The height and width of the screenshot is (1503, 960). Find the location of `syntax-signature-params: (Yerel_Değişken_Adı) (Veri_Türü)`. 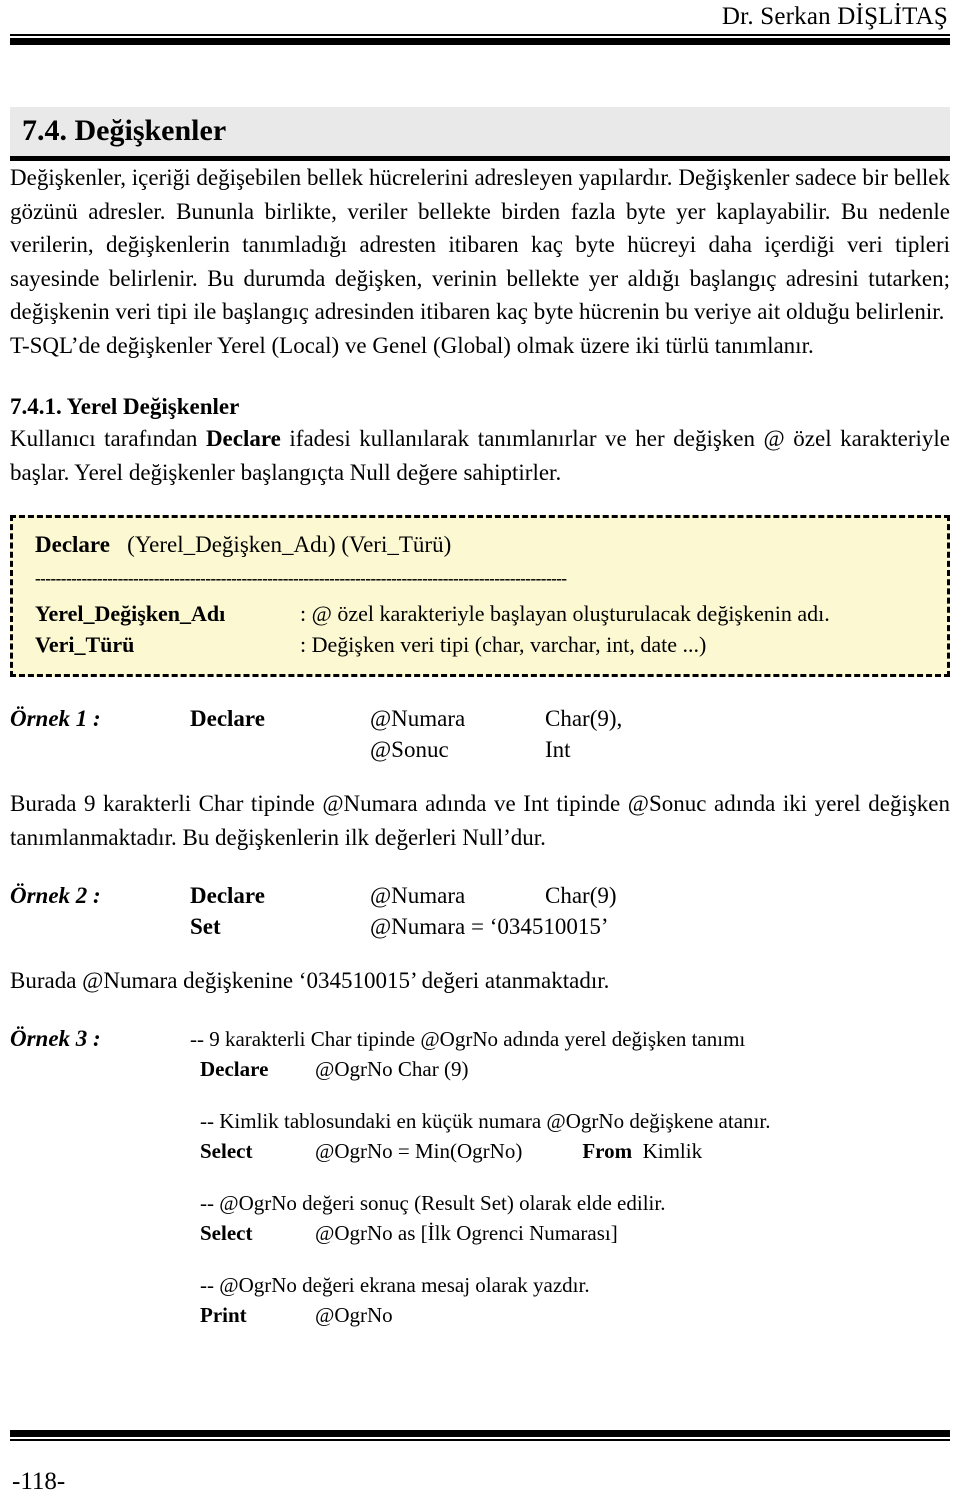

syntax-signature-params: (Yerel_Değişken_Adı) (Veri_Türü) is located at coordinates (289, 544).